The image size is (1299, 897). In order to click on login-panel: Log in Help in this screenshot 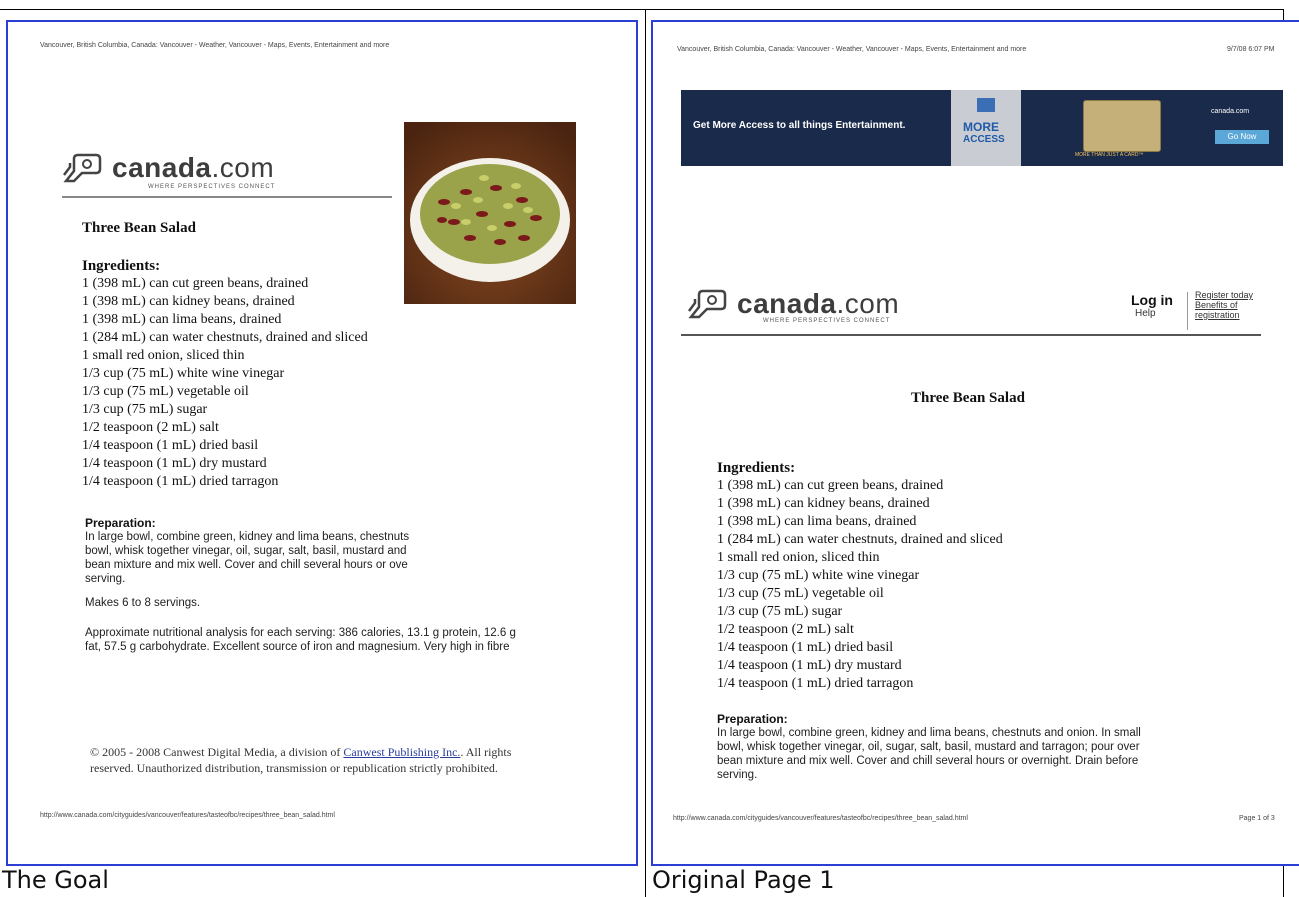, I will do `click(1152, 305)`.